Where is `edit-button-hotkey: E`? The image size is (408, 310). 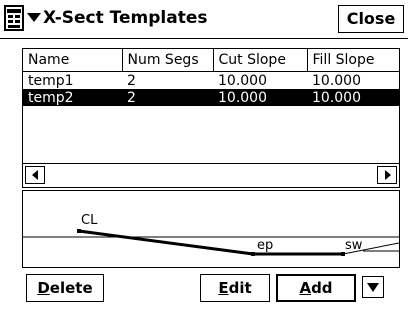
edit-button-hotkey: E is located at coordinates (223, 288).